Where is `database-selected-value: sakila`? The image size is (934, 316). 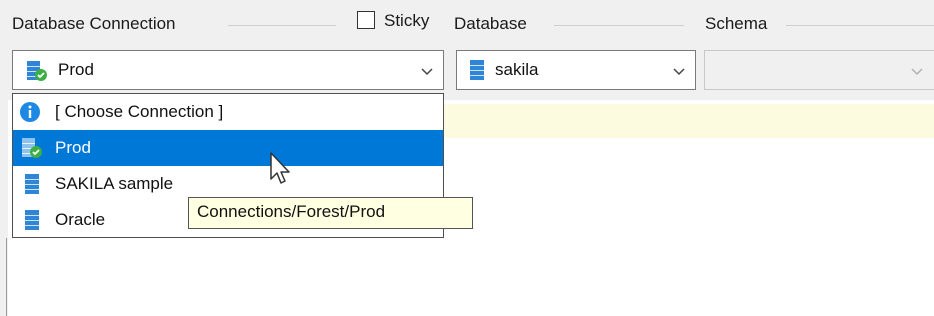 database-selected-value: sakila is located at coordinates (517, 69).